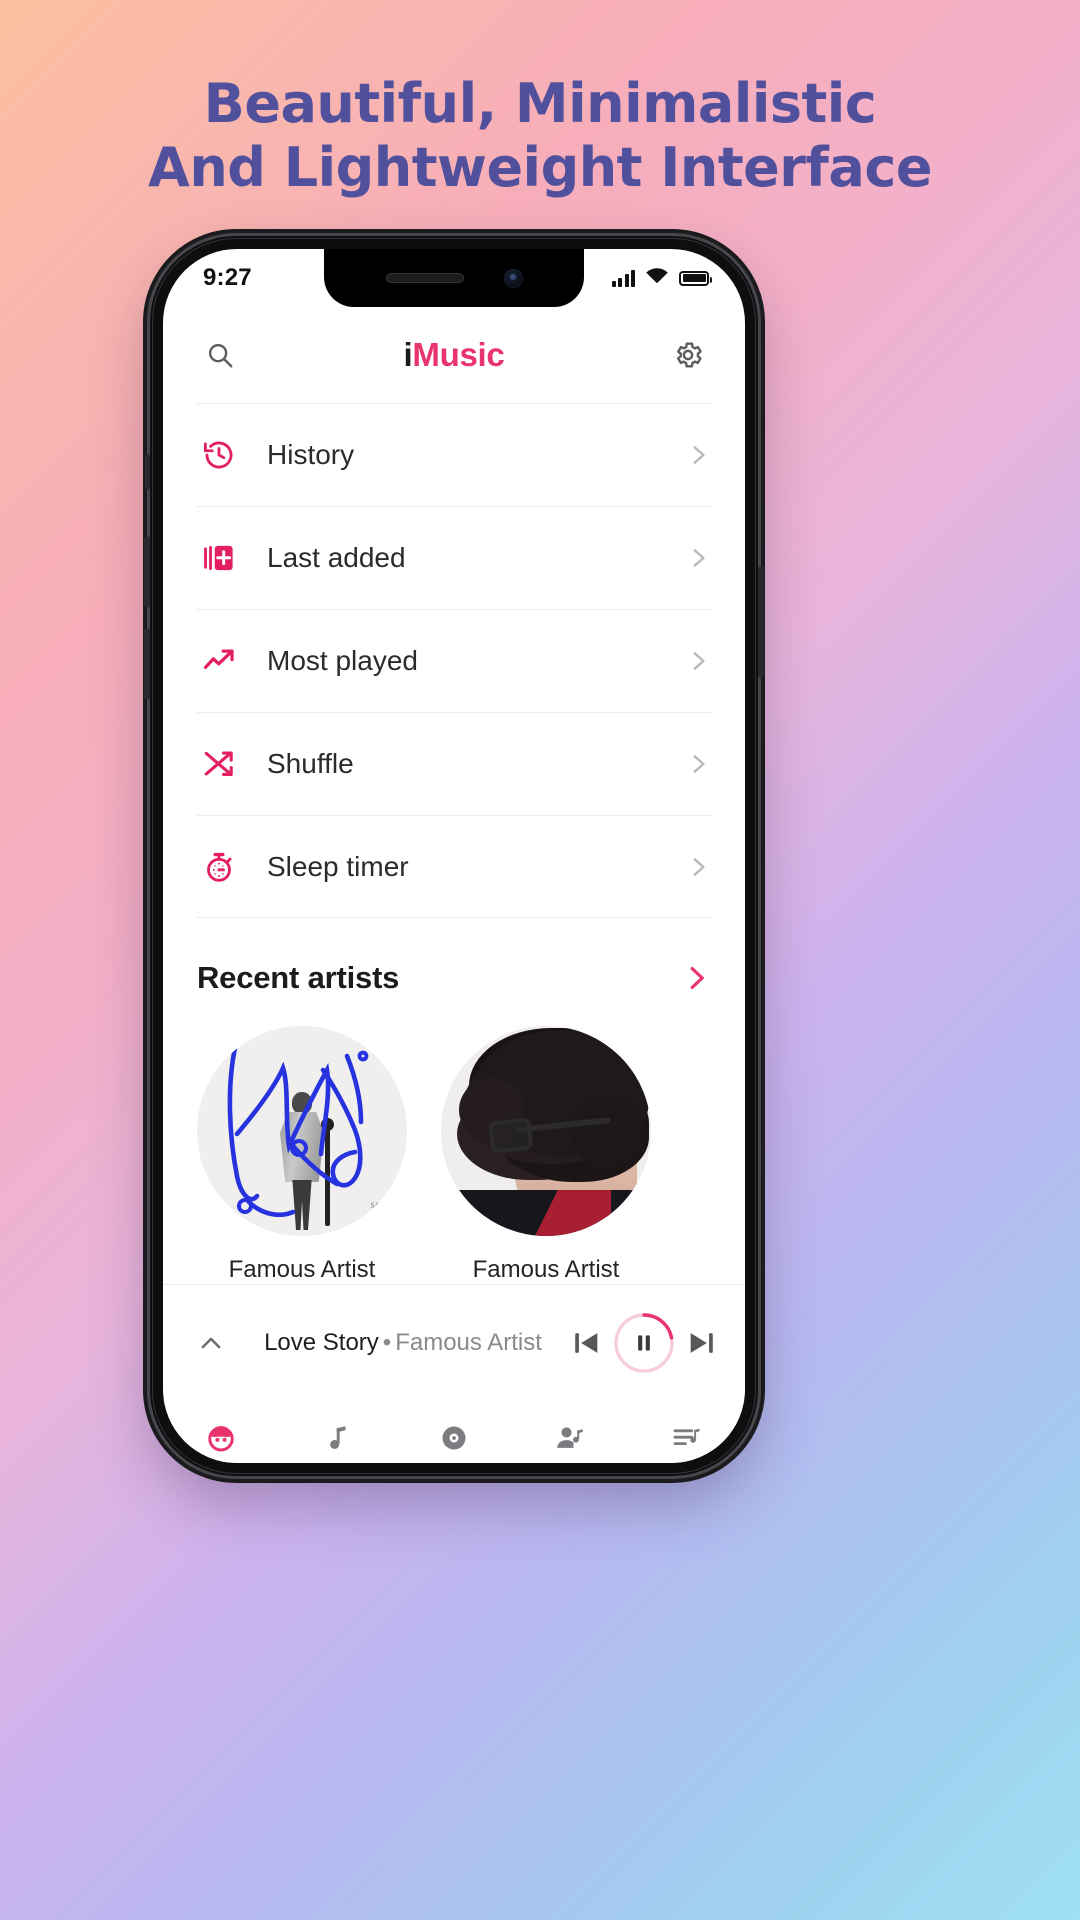 This screenshot has height=1920, width=1080. Describe the element at coordinates (687, 1438) in the screenshot. I see `playlist-icon` at that location.